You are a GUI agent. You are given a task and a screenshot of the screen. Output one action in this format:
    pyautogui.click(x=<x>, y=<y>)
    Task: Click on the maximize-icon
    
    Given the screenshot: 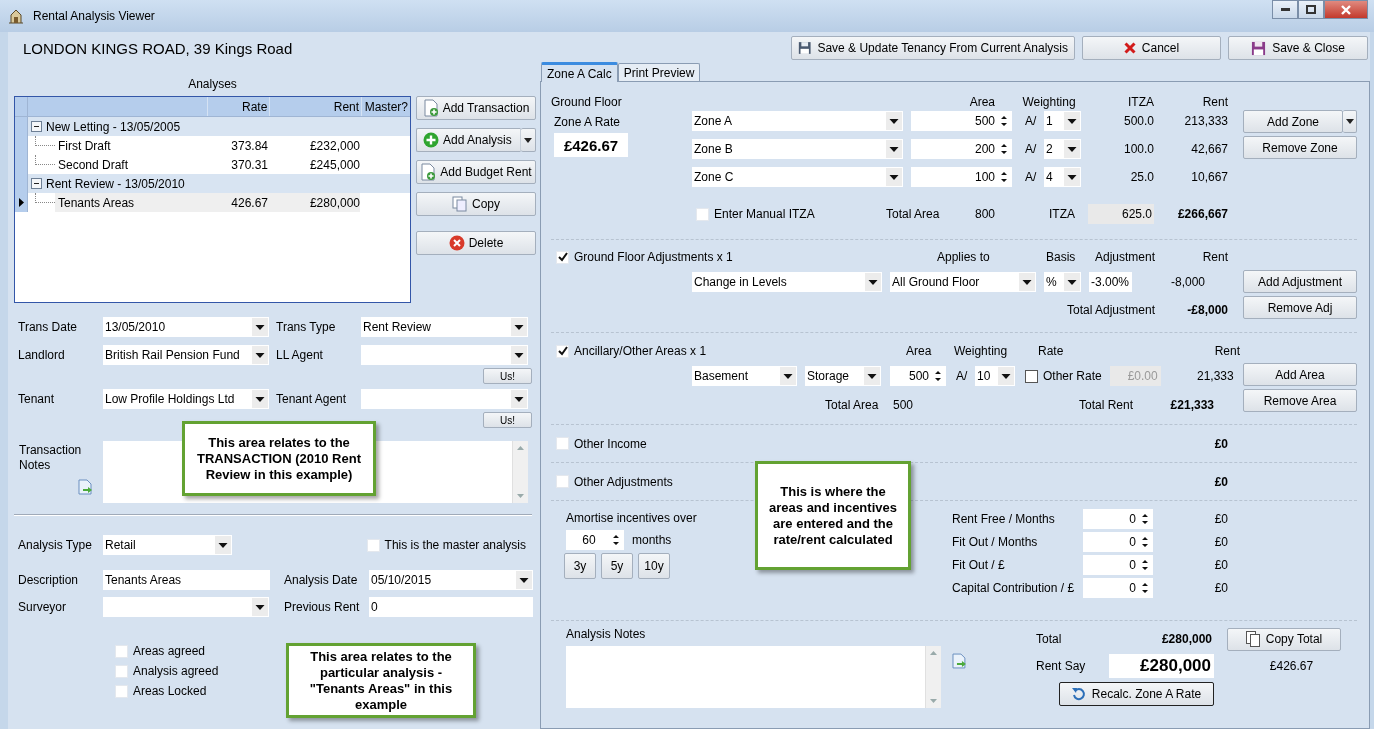 What is the action you would take?
    pyautogui.click(x=1311, y=9)
    